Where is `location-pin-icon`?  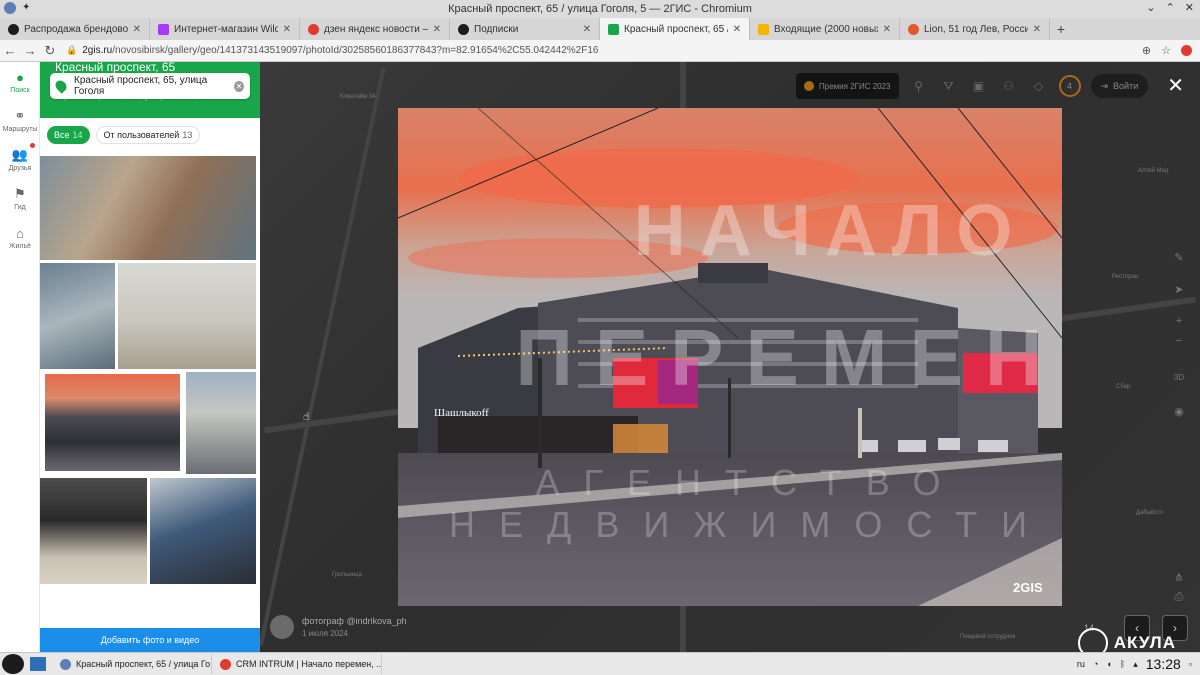
location-pin-icon is located at coordinates (61, 86).